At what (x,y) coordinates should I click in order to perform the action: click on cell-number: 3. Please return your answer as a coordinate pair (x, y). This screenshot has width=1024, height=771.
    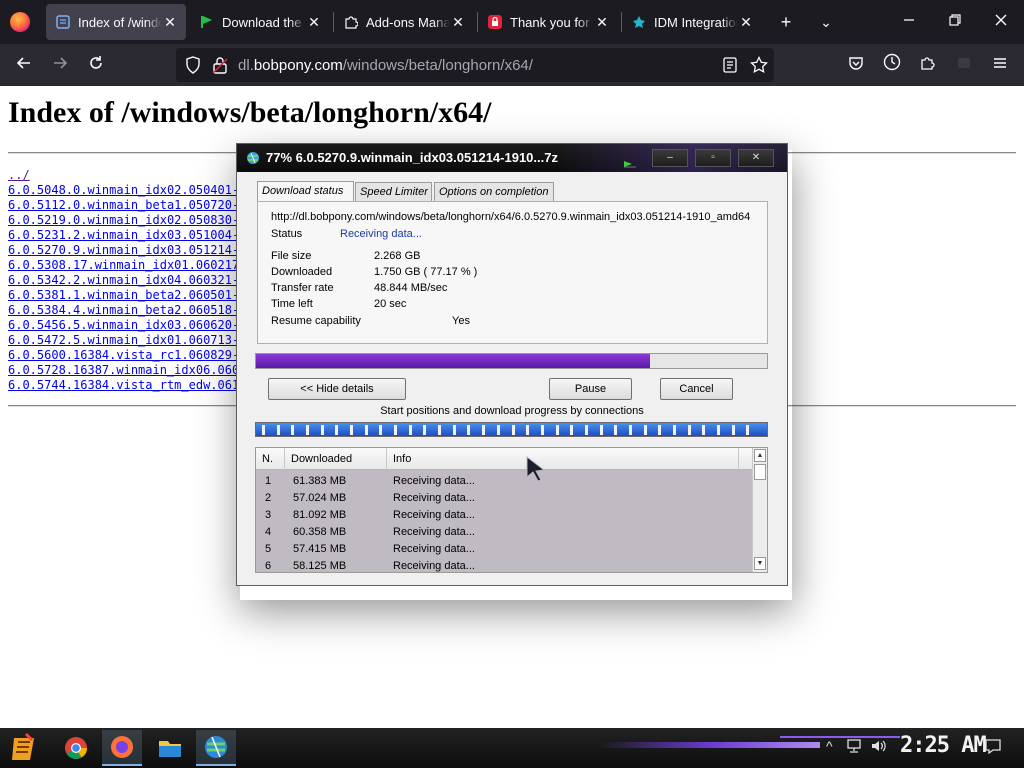
    Looking at the image, I should click on (268, 515).